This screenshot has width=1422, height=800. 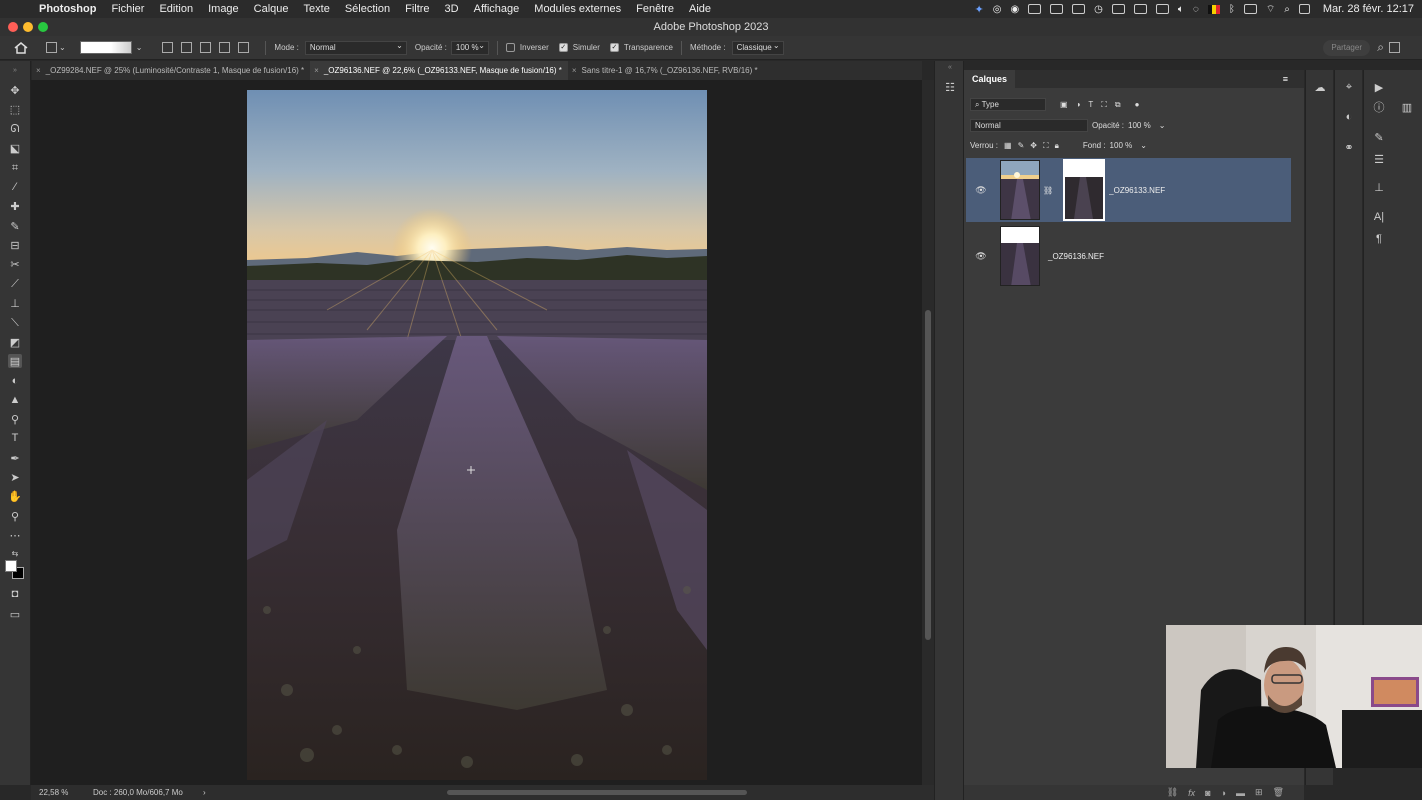 I want to click on horizontal-scrollbar, so click(x=597, y=792).